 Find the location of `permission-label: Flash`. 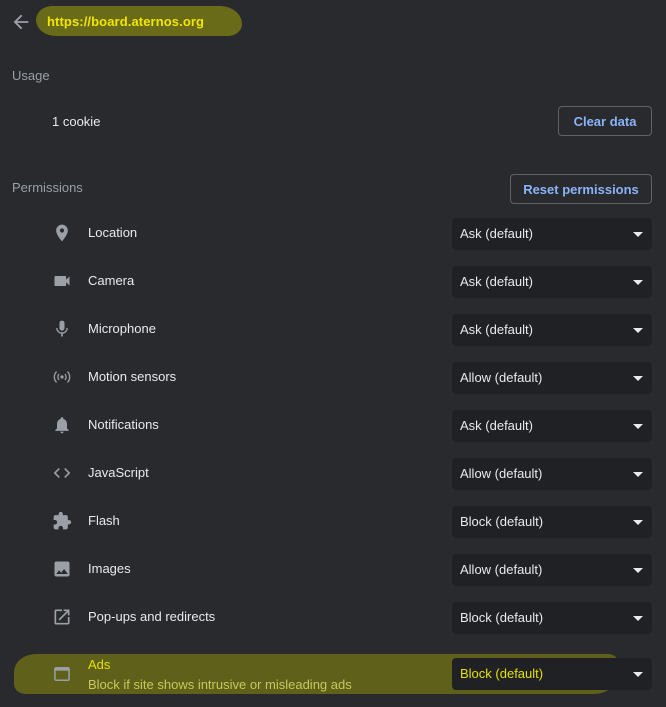

permission-label: Flash is located at coordinates (104, 520).